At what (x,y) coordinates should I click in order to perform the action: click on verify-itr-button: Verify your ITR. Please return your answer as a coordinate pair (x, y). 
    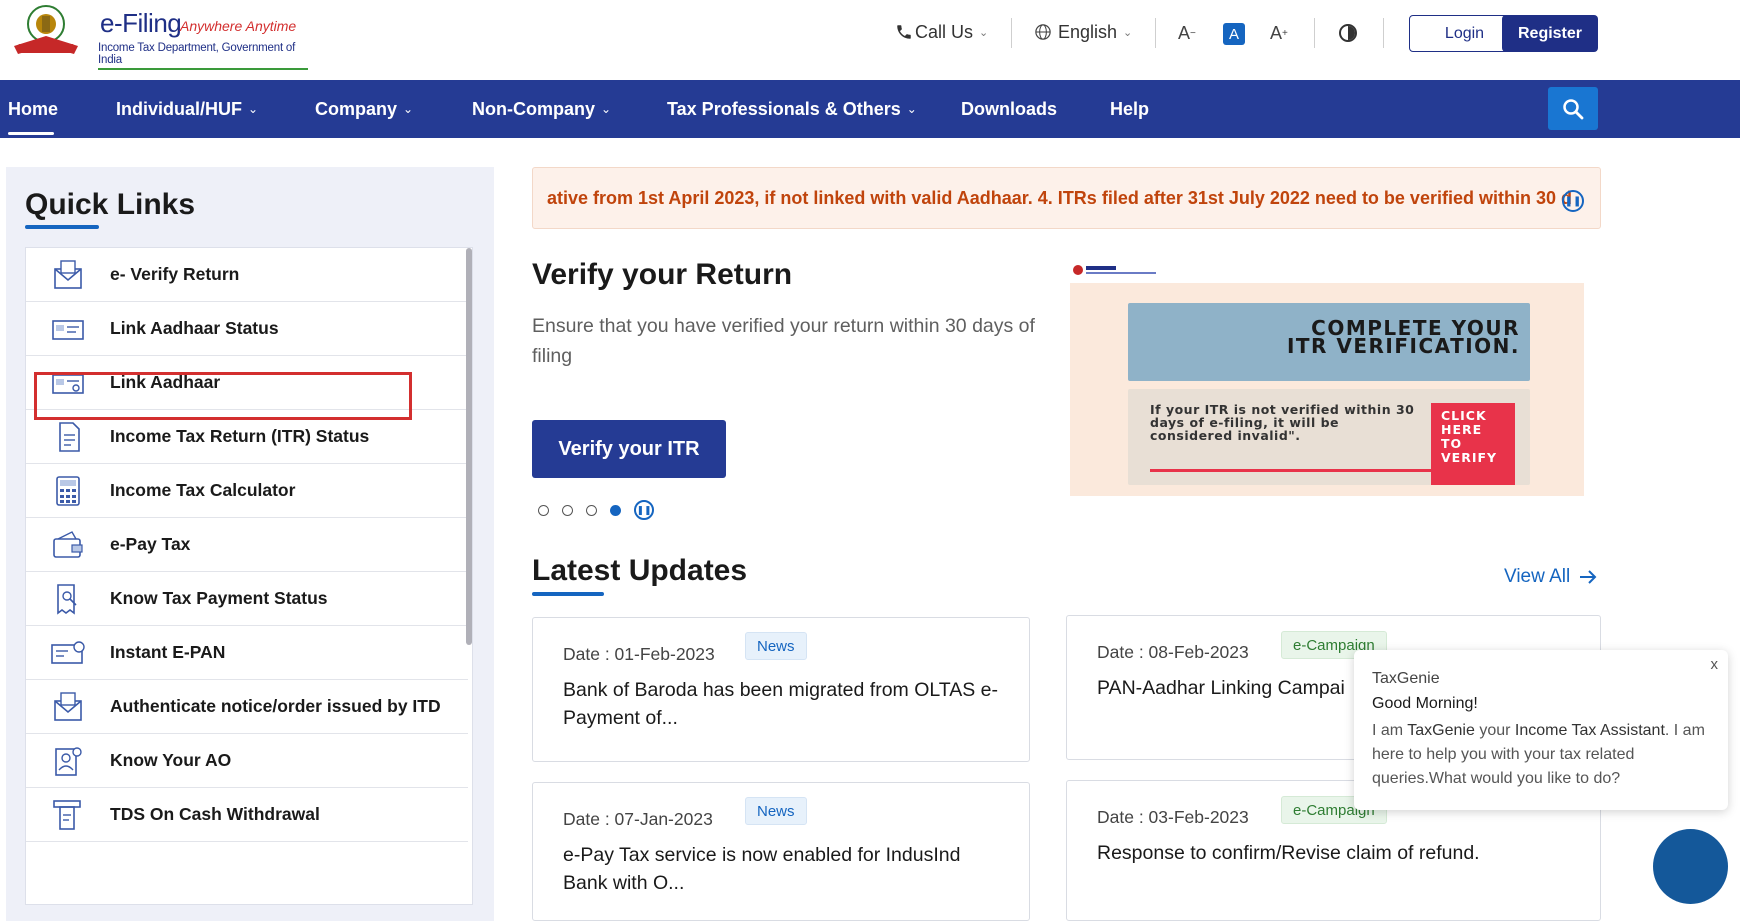
    Looking at the image, I should click on (629, 449).